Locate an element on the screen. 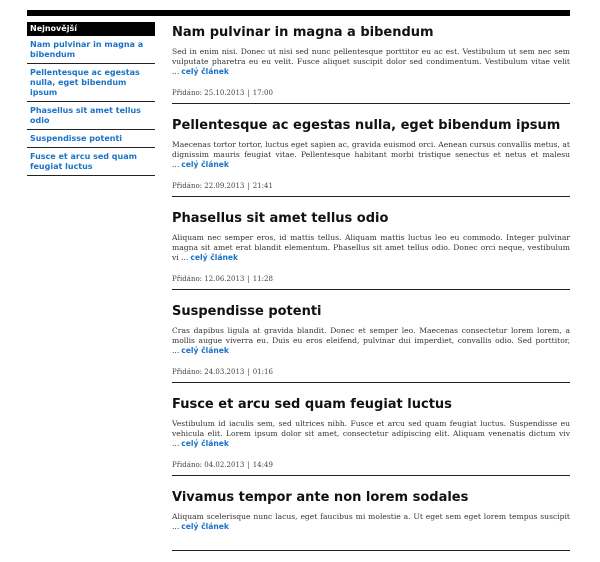 This screenshot has width=600, height=562. sidebar-item: Suspendisse potenti is located at coordinates (91, 139).